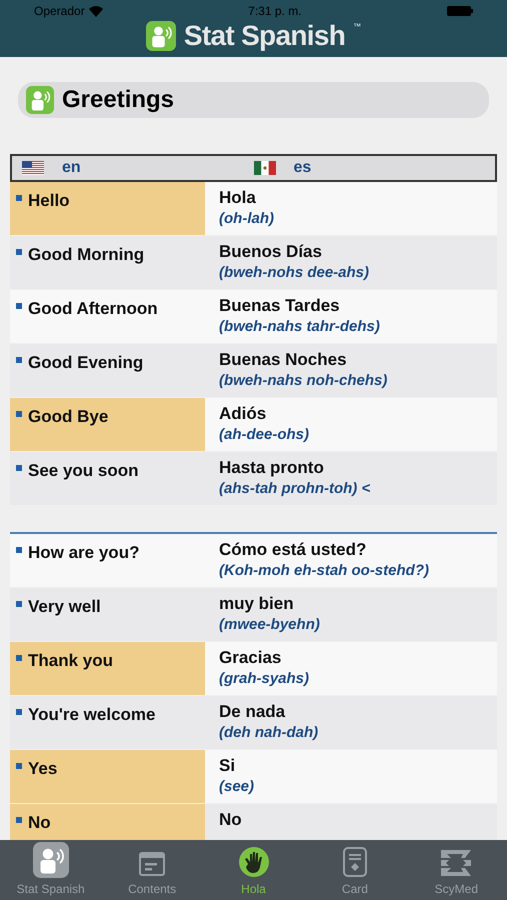 The height and width of the screenshot is (900, 507). I want to click on language-label: es, so click(303, 168).